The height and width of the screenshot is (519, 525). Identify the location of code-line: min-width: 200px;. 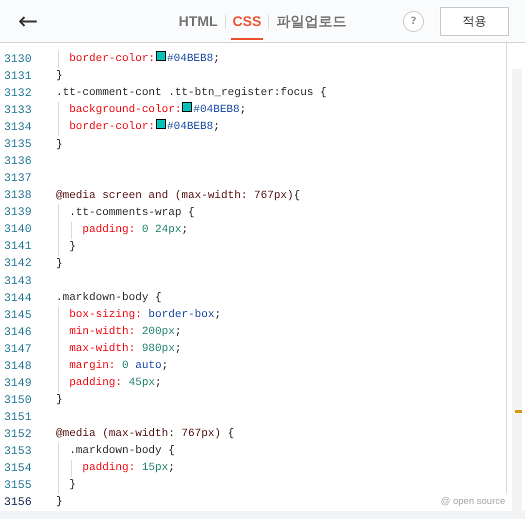
(125, 332).